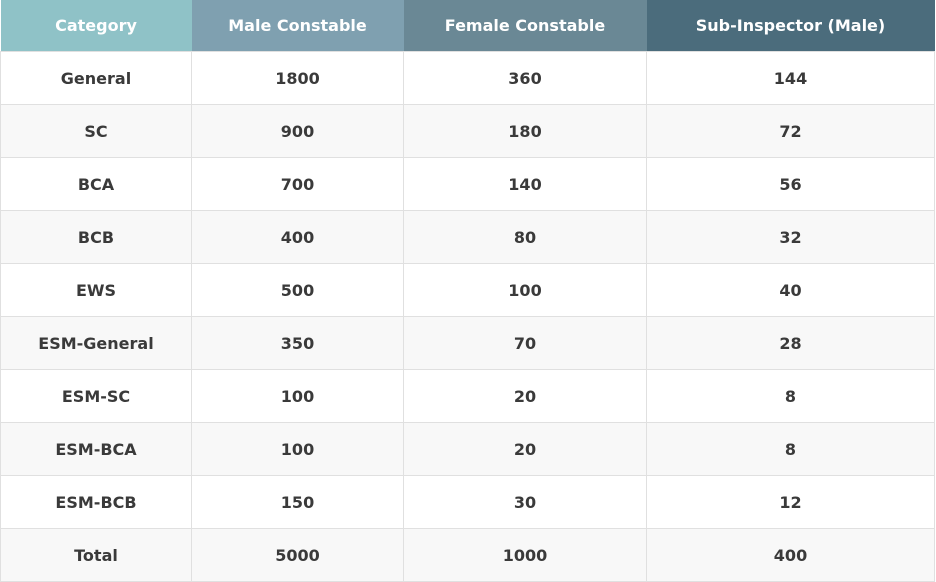 Image resolution: width=936 pixels, height=582 pixels. Describe the element at coordinates (790, 26) in the screenshot. I see `header-sub-inspector: Sub-Inspector (Male)` at that location.